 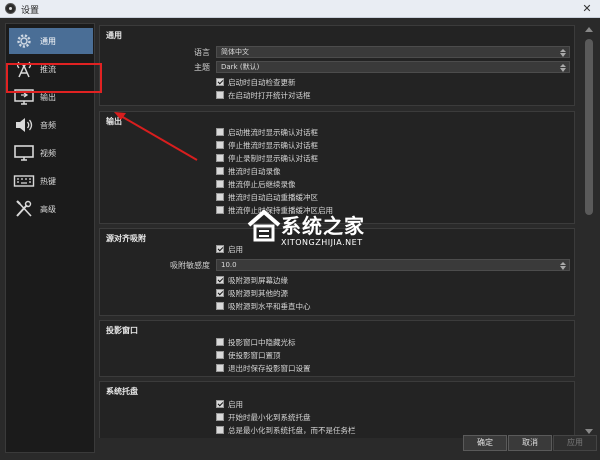 I want to click on option-label: 使投影窗口置顶, so click(x=254, y=355).